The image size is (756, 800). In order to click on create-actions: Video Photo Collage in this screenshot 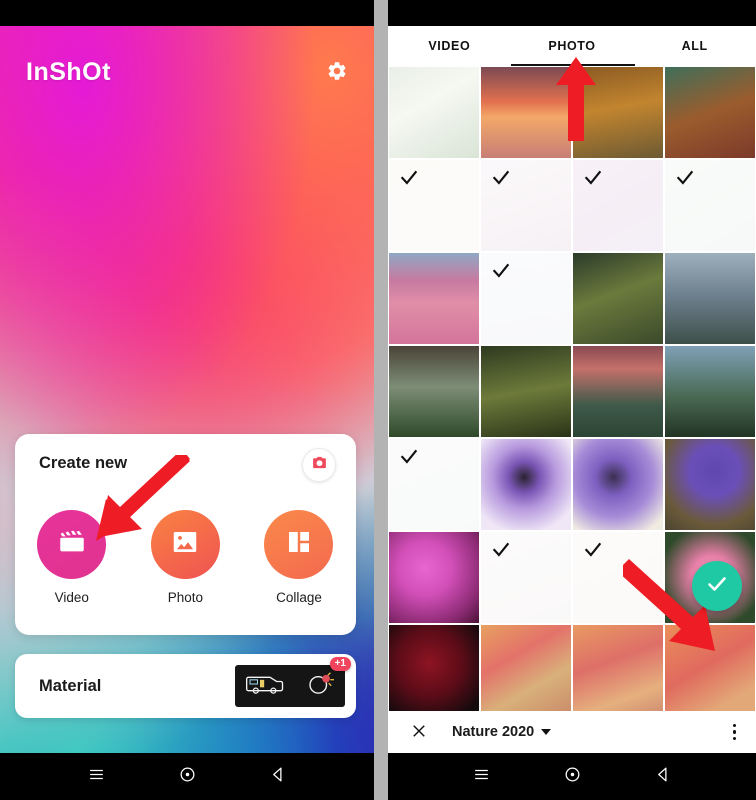, I will do `click(185, 557)`.